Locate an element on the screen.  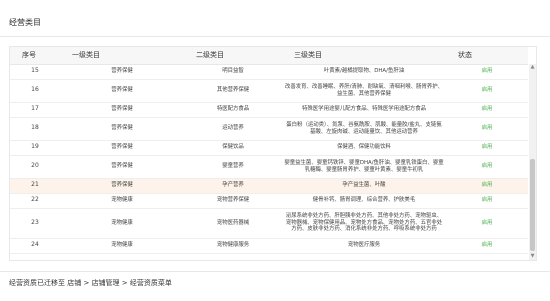
column-header-level1: 一级类目 is located at coordinates (122, 56).